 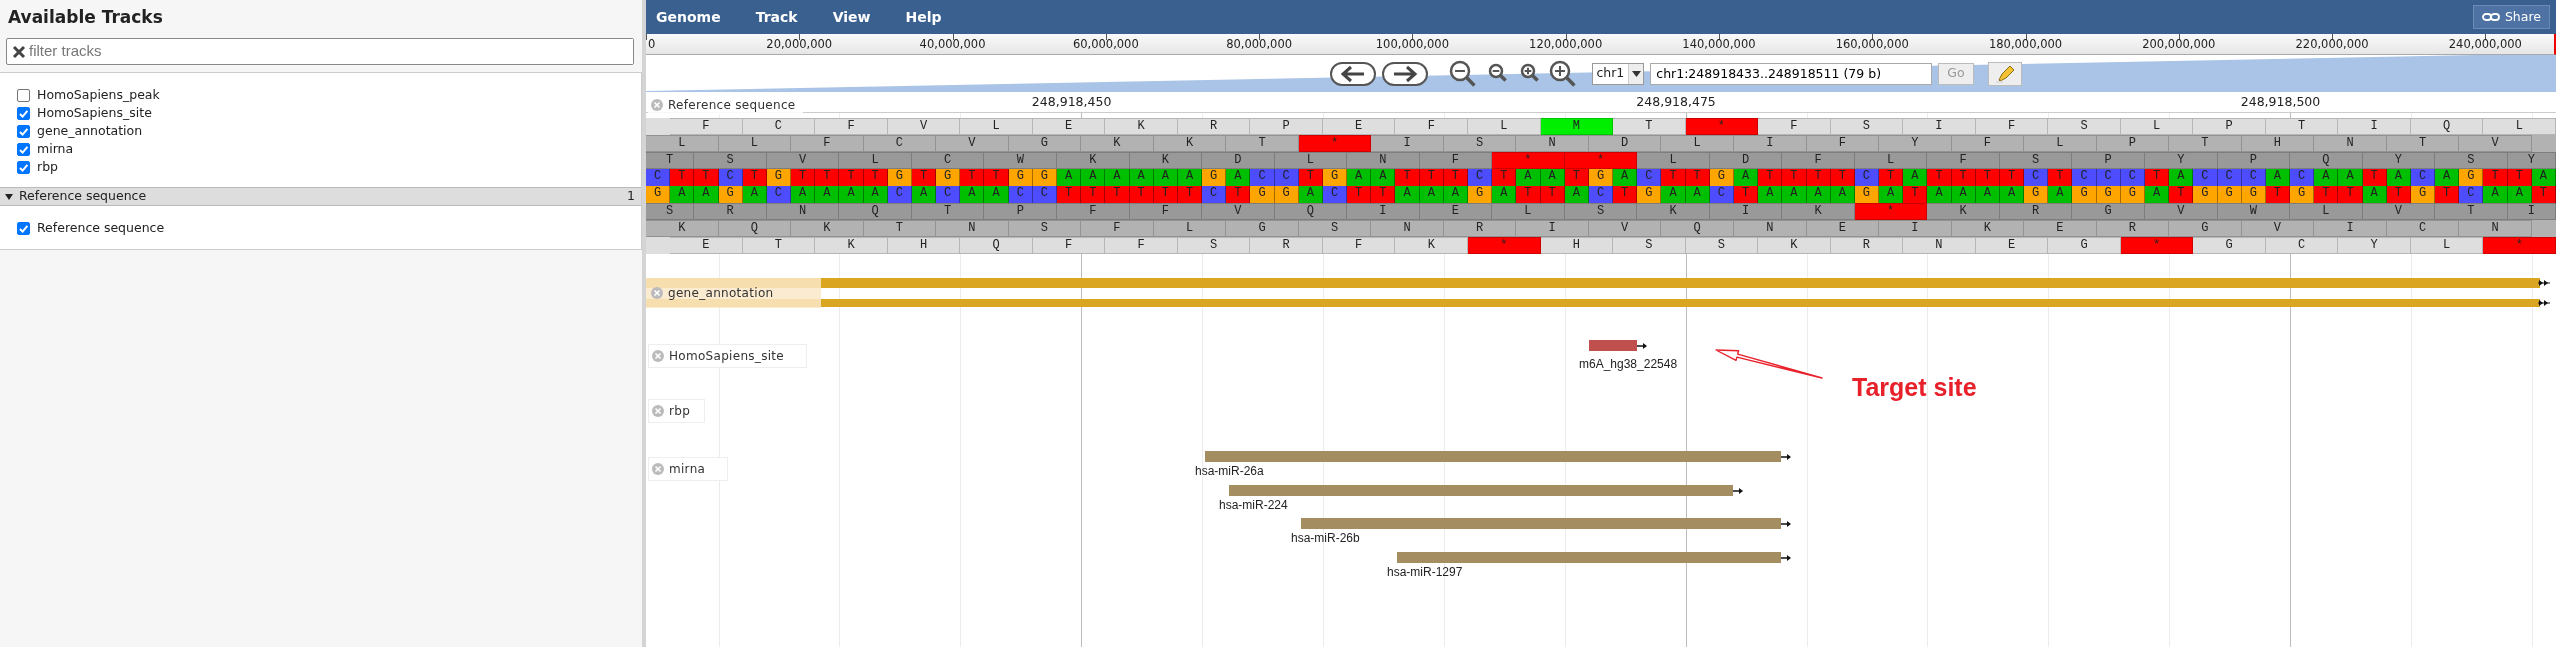 What do you see at coordinates (94, 113) in the screenshot?
I see `track-label: HomoSapiens_site` at bounding box center [94, 113].